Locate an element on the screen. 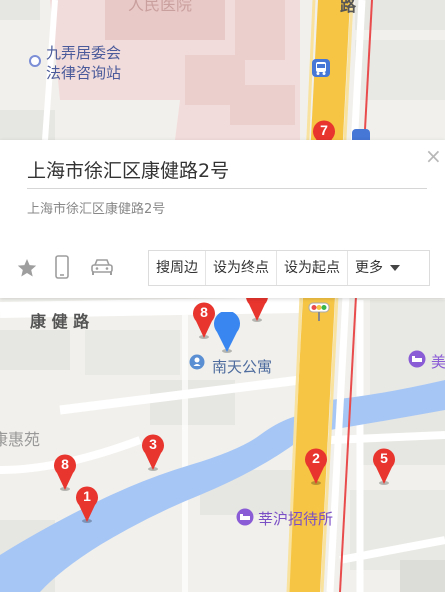  map-marker-label: 7 is located at coordinates (324, 130).